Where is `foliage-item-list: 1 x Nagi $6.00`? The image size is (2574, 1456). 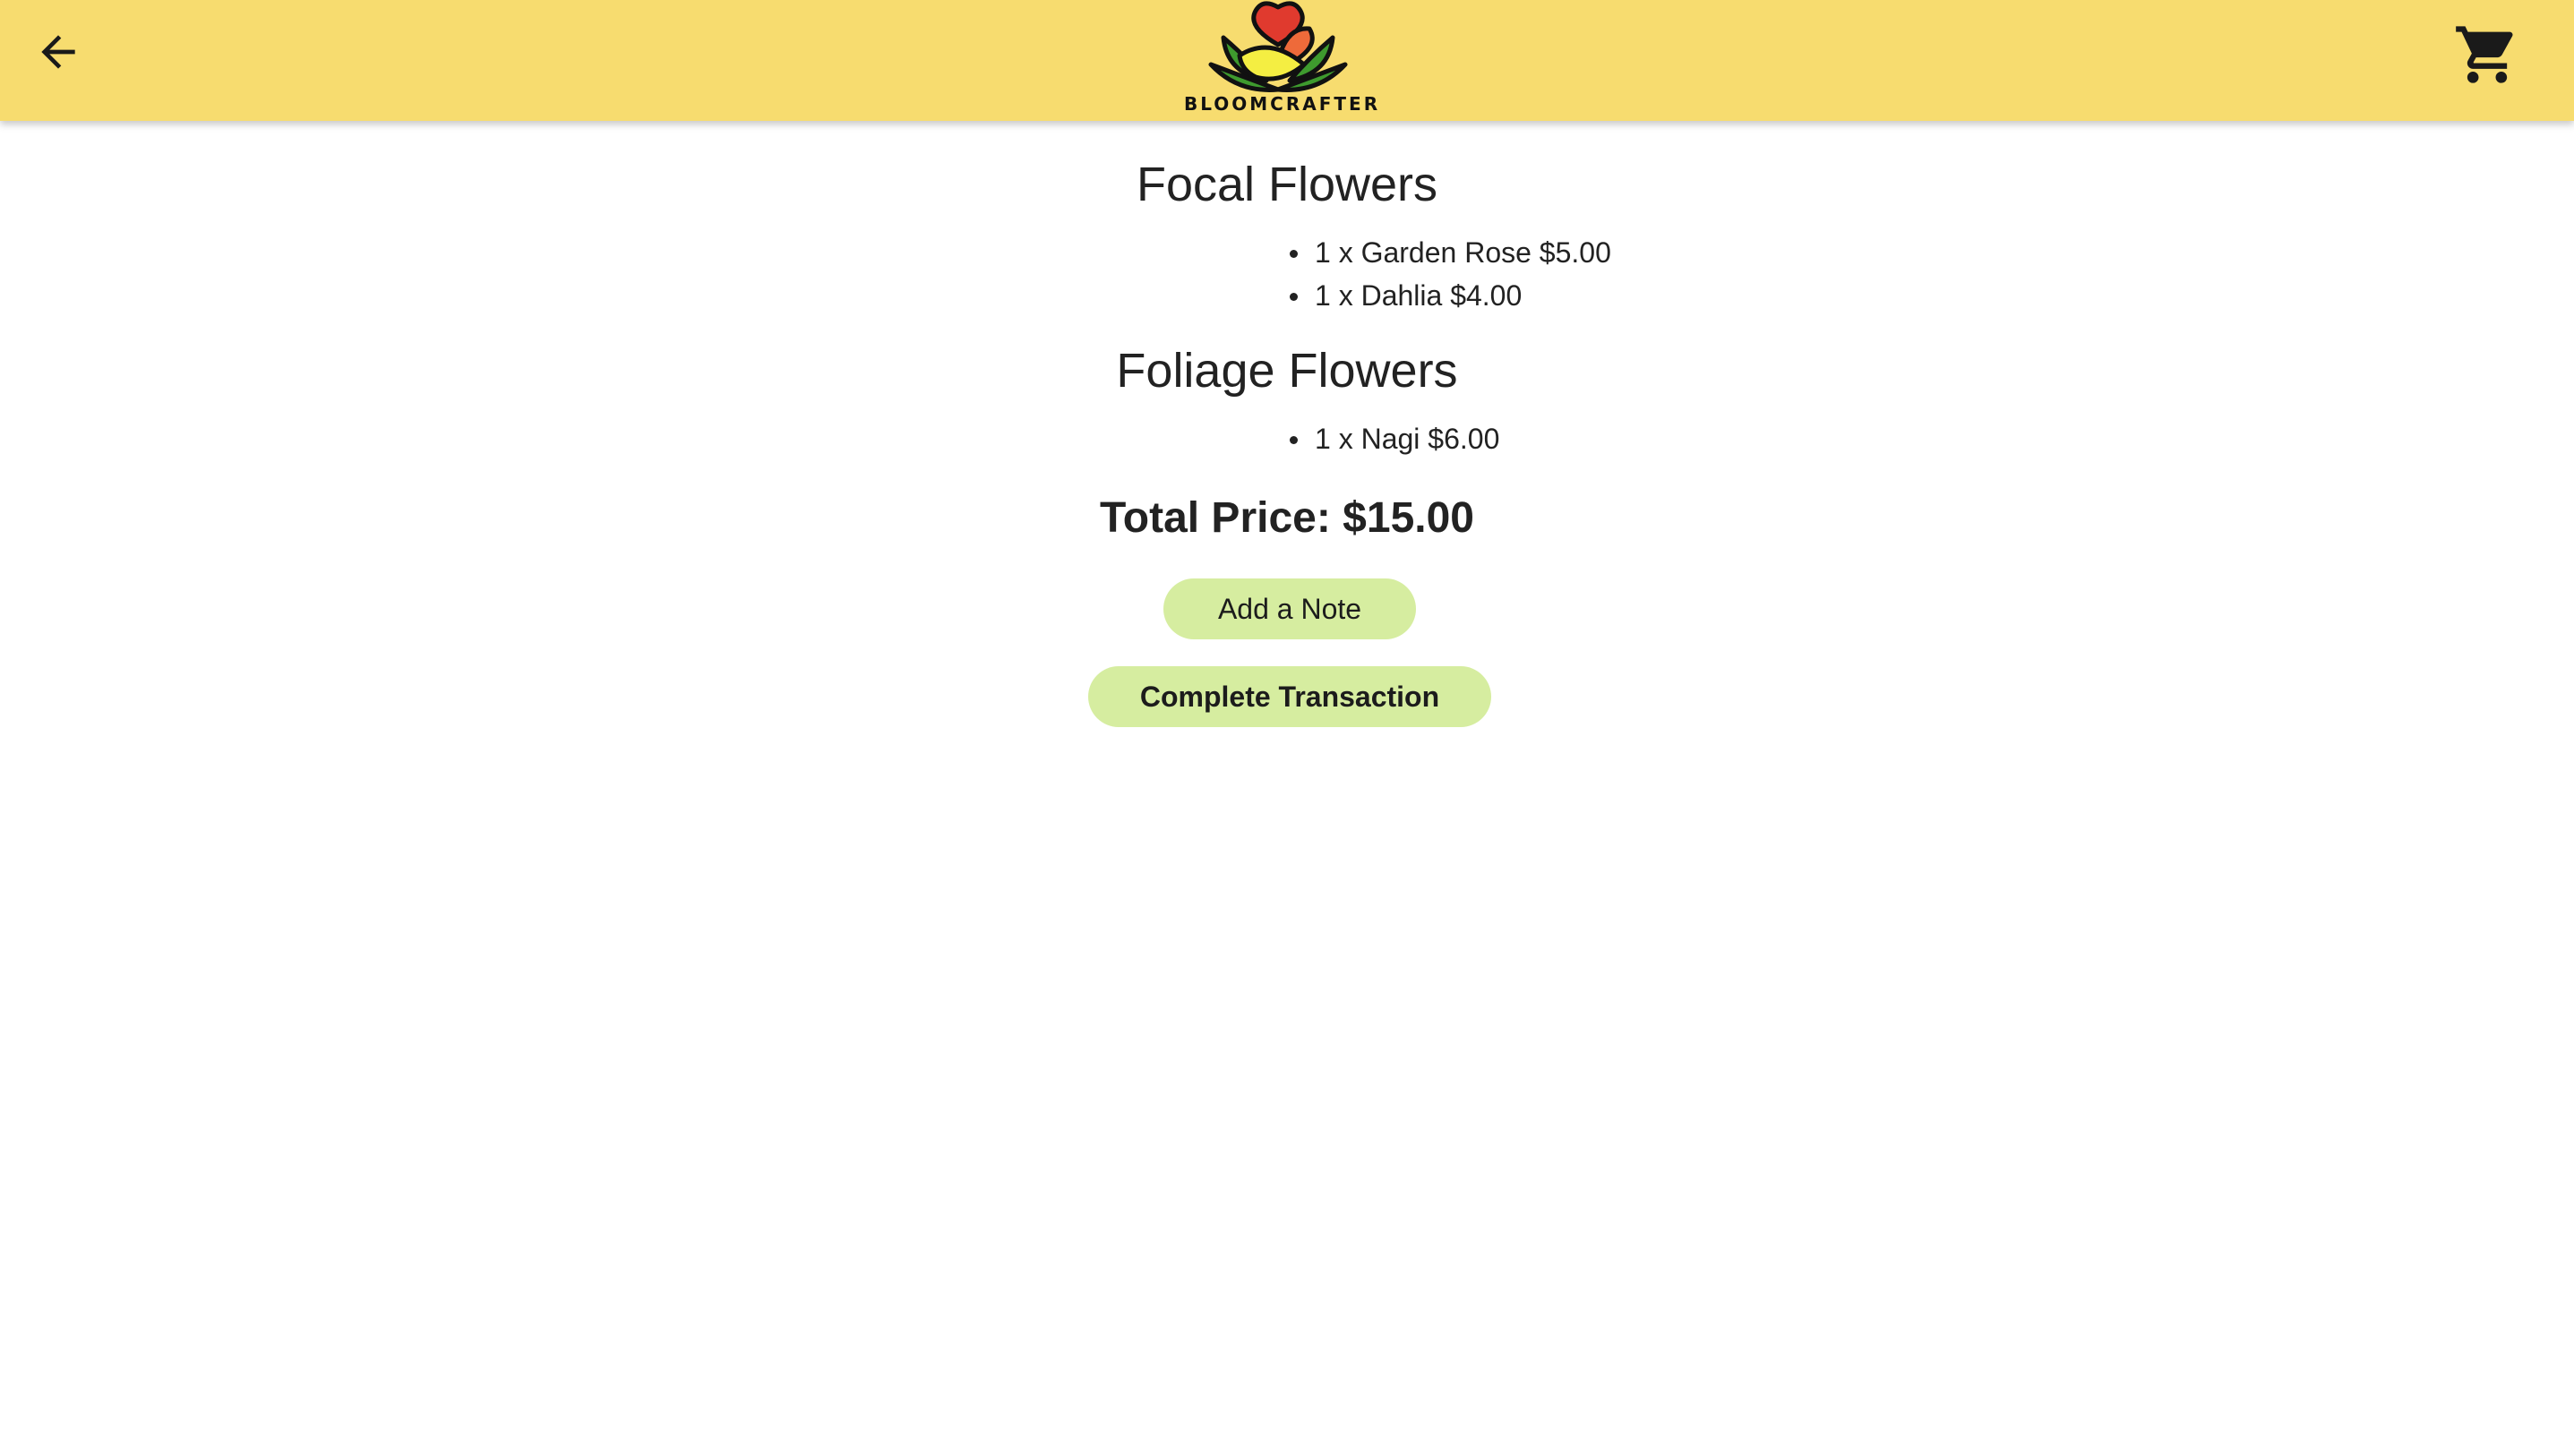 foliage-item-list: 1 x Nagi $6.00 is located at coordinates (1394, 438).